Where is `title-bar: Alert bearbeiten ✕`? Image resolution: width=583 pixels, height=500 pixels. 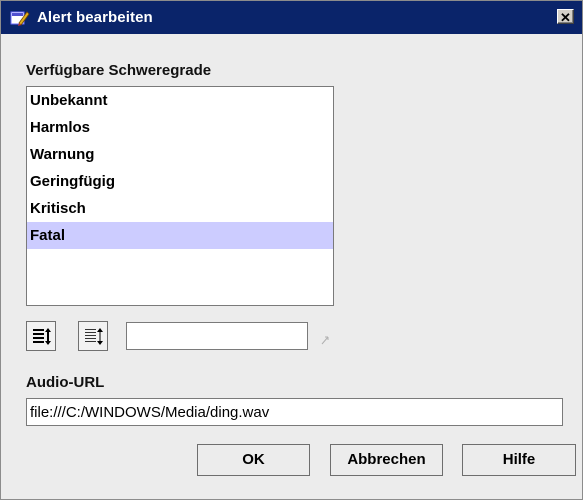 title-bar: Alert bearbeiten ✕ is located at coordinates (291, 17).